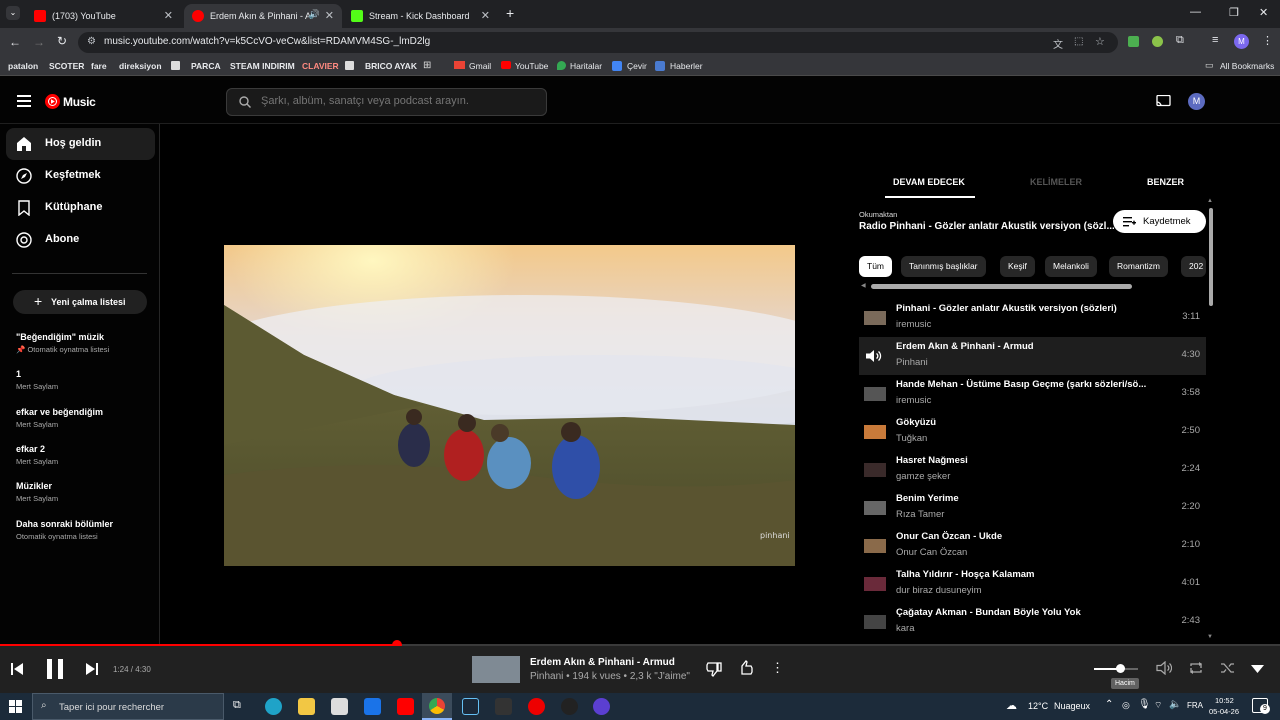  What do you see at coordinates (1056, 182) in the screenshot?
I see `tab-lyrics: KELİMELER` at bounding box center [1056, 182].